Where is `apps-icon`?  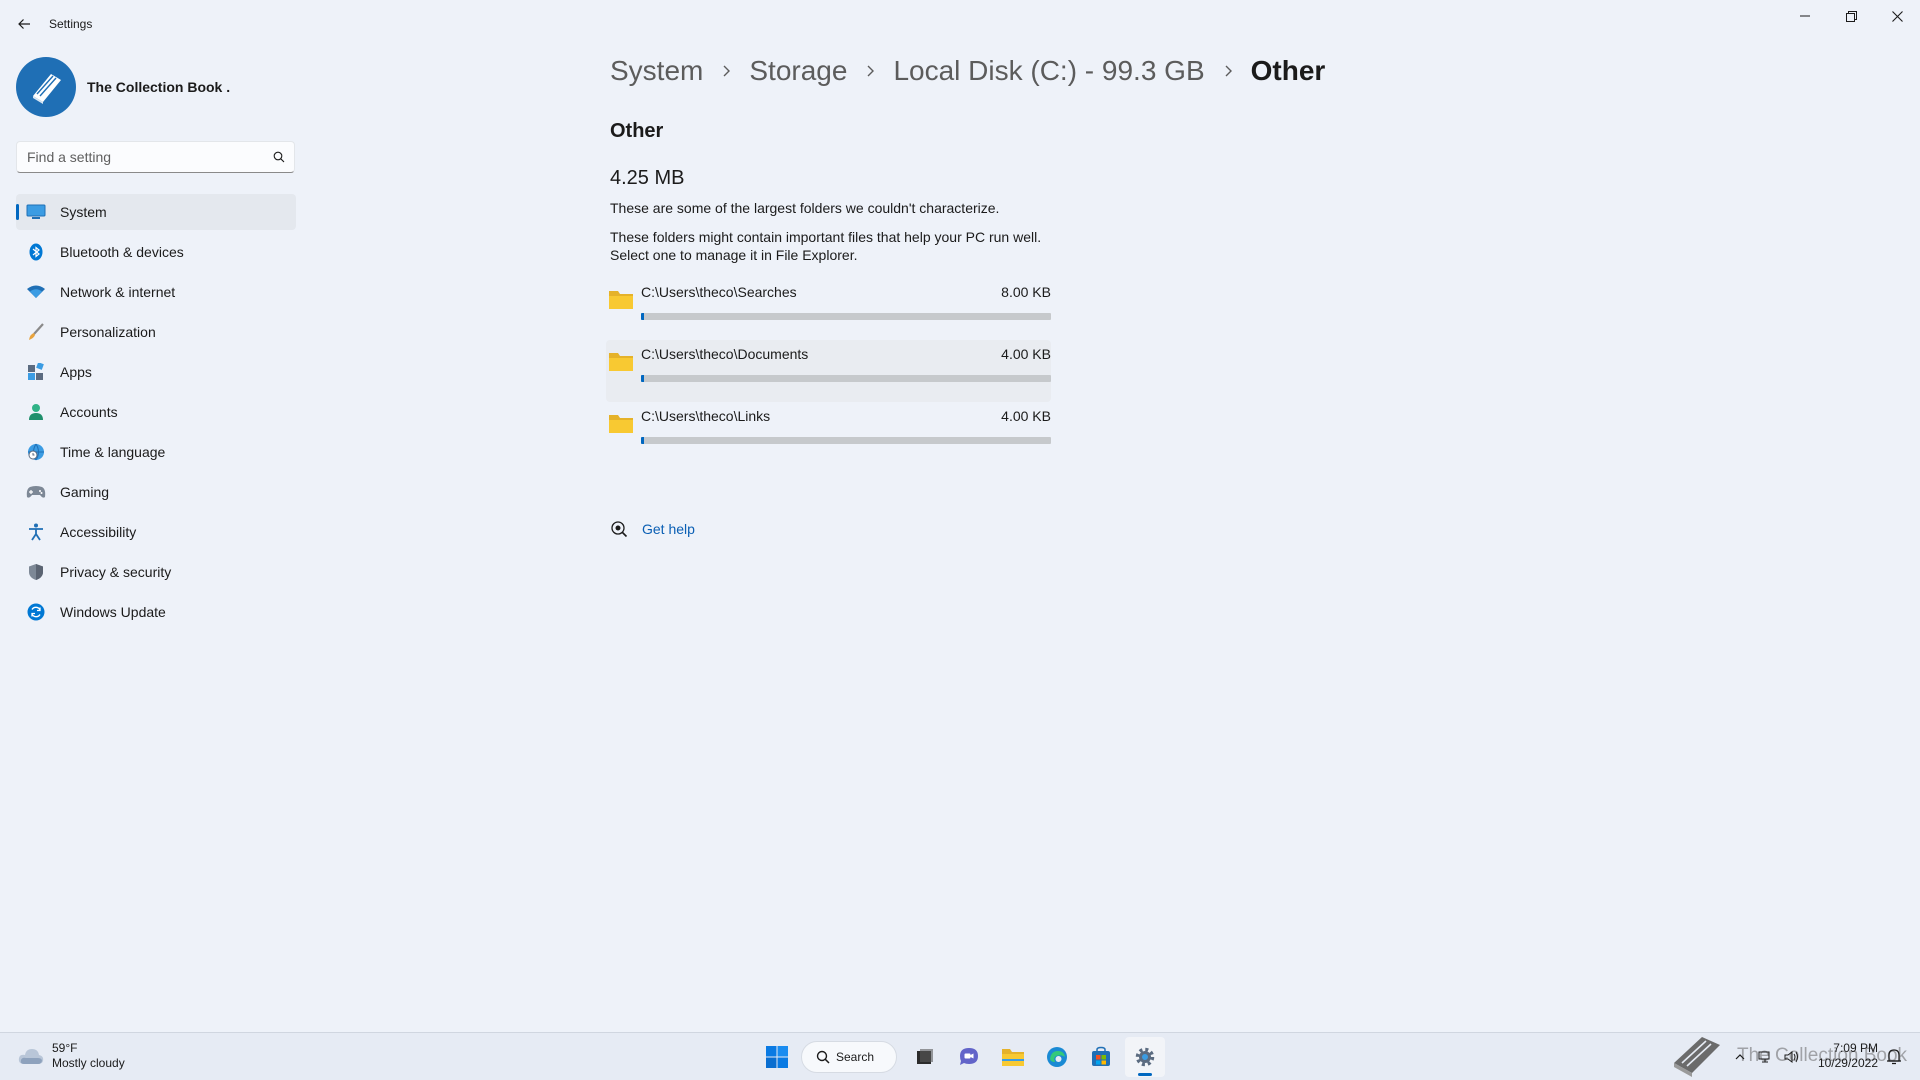
apps-icon is located at coordinates (36, 372).